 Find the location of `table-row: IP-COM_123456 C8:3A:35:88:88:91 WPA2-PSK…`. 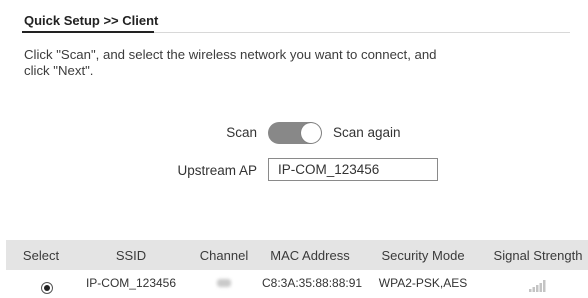

table-row: IP-COM_123456 C8:3A:35:88:88:91 WPA2-PSK… is located at coordinates (297, 283).